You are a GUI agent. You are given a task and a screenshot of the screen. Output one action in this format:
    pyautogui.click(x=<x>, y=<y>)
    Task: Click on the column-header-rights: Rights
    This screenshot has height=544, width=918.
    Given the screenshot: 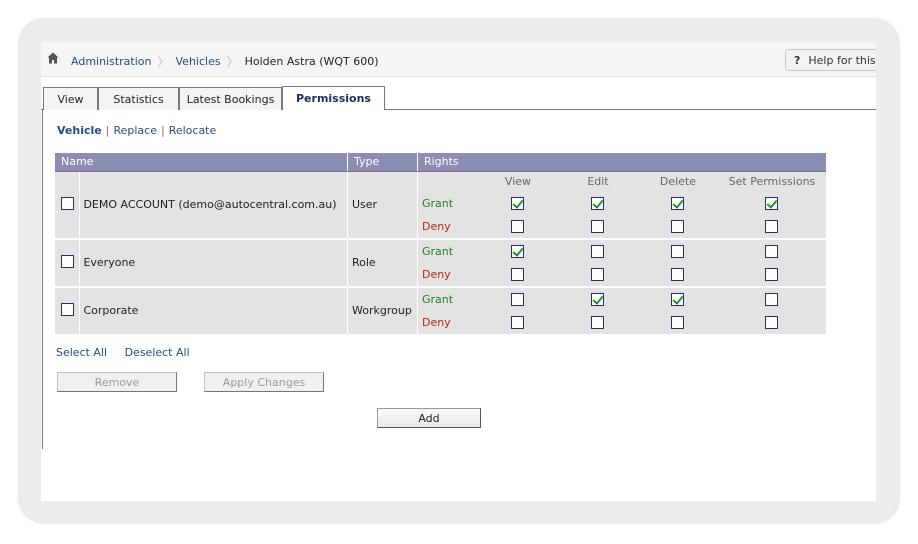 What is the action you would take?
    pyautogui.click(x=621, y=162)
    